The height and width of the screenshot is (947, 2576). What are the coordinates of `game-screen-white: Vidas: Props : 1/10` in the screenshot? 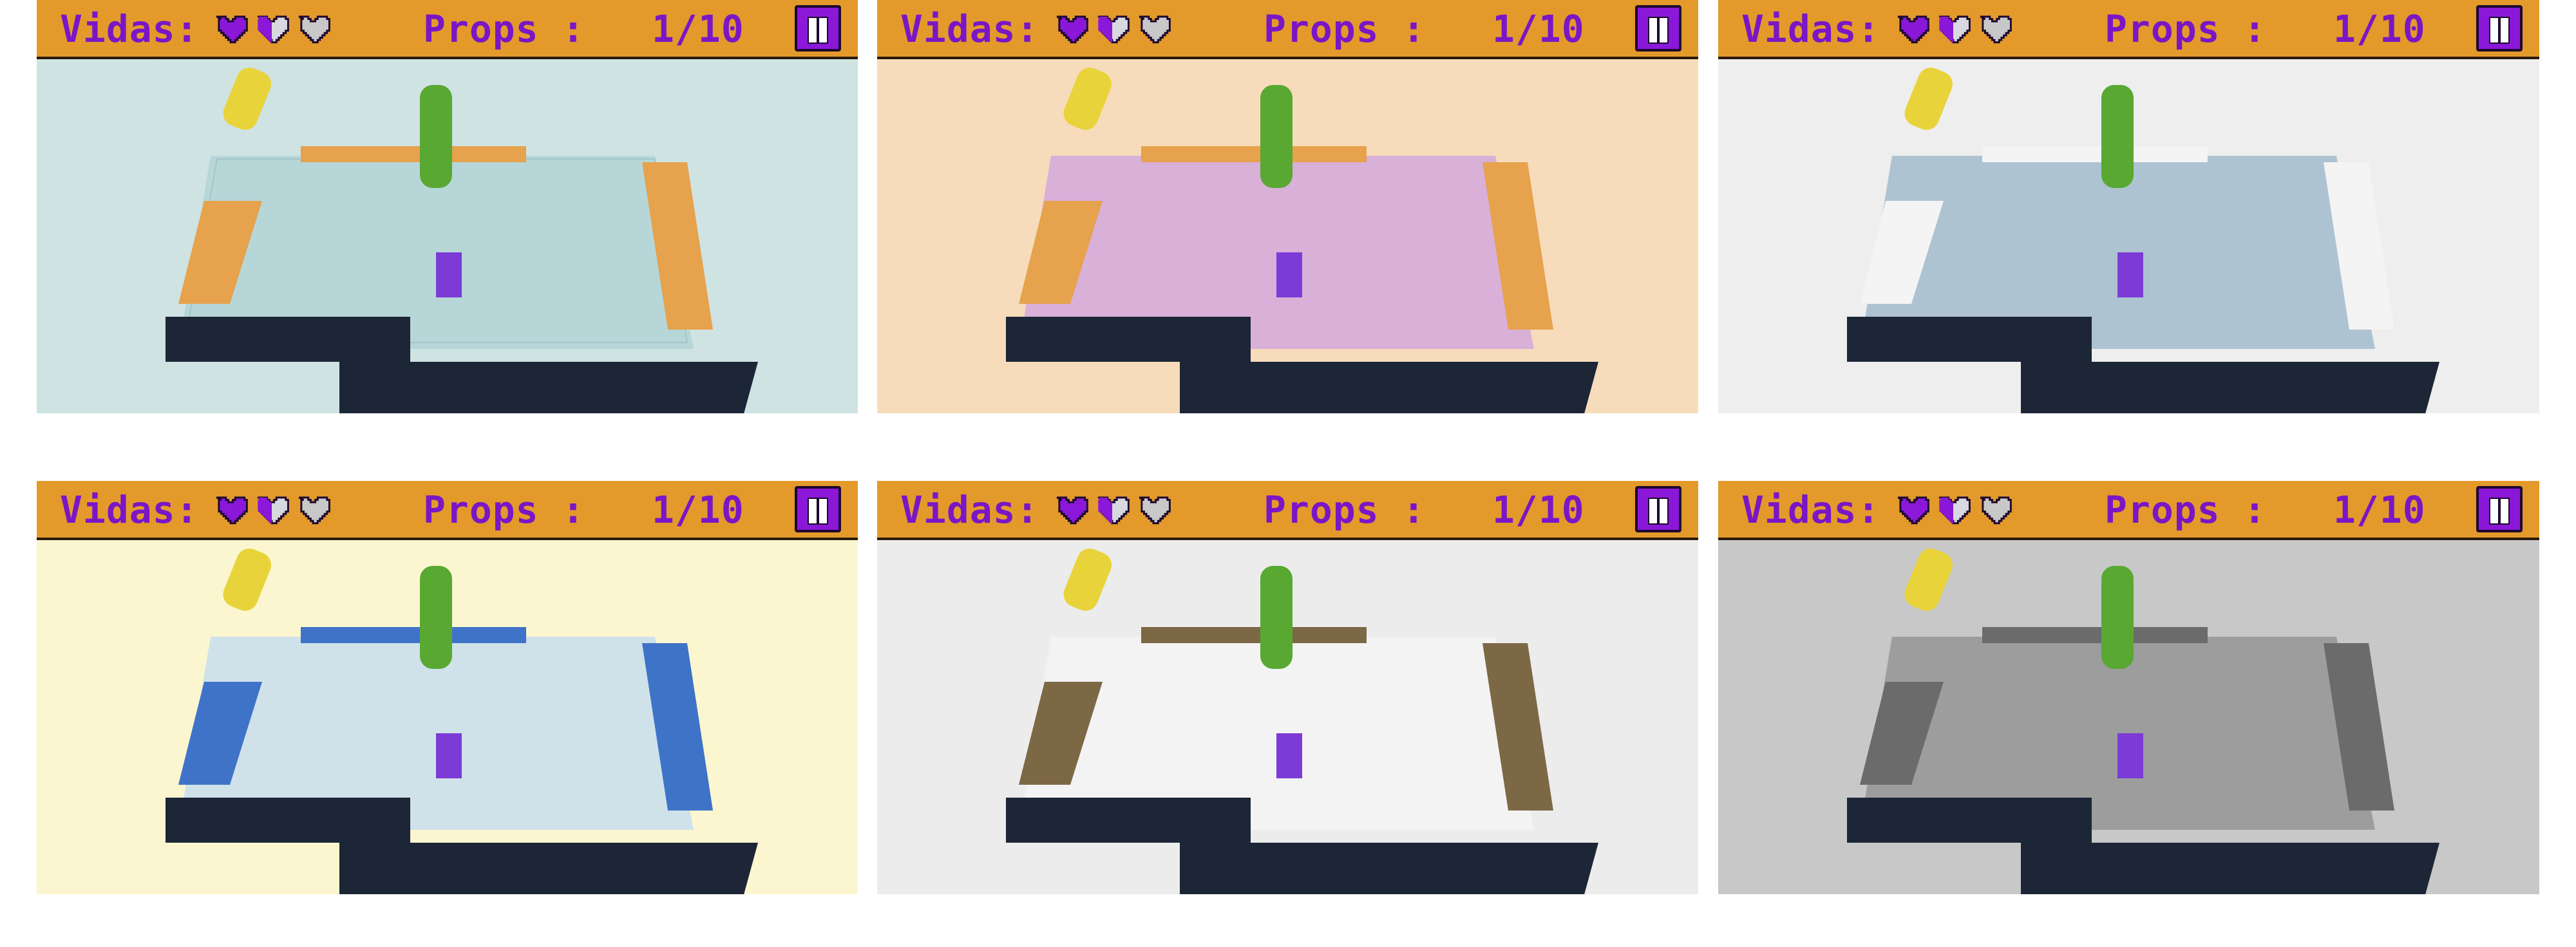 It's located at (2128, 206).